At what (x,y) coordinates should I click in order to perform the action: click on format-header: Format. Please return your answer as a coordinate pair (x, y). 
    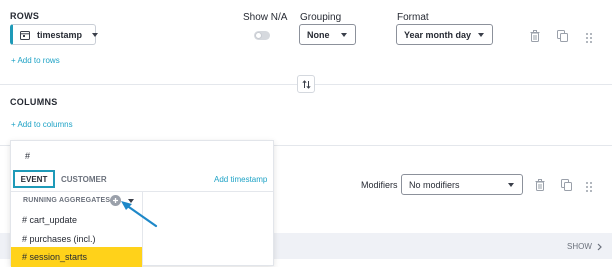
    Looking at the image, I should click on (413, 17).